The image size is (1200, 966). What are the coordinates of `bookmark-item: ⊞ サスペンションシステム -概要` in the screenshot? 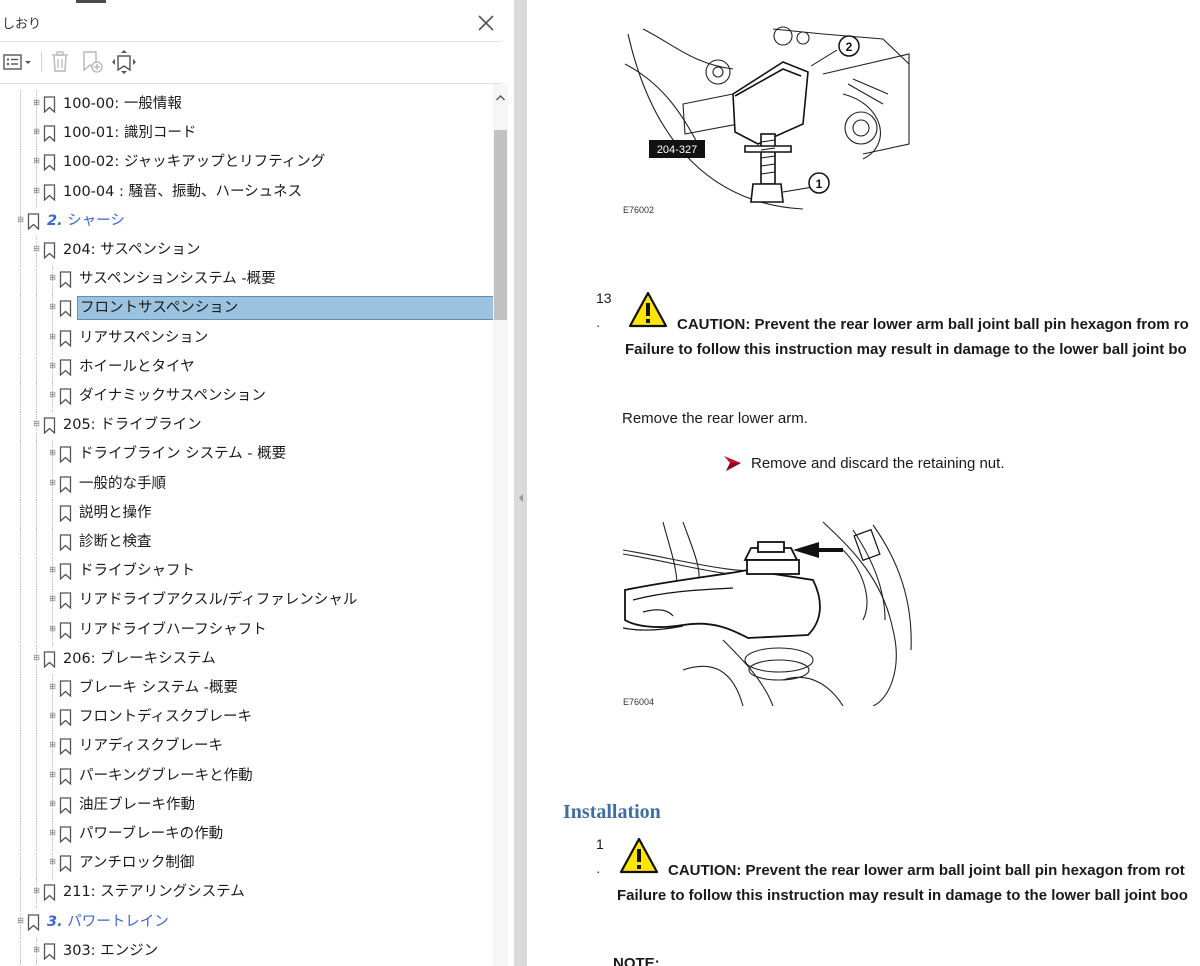 It's located at (246, 281).